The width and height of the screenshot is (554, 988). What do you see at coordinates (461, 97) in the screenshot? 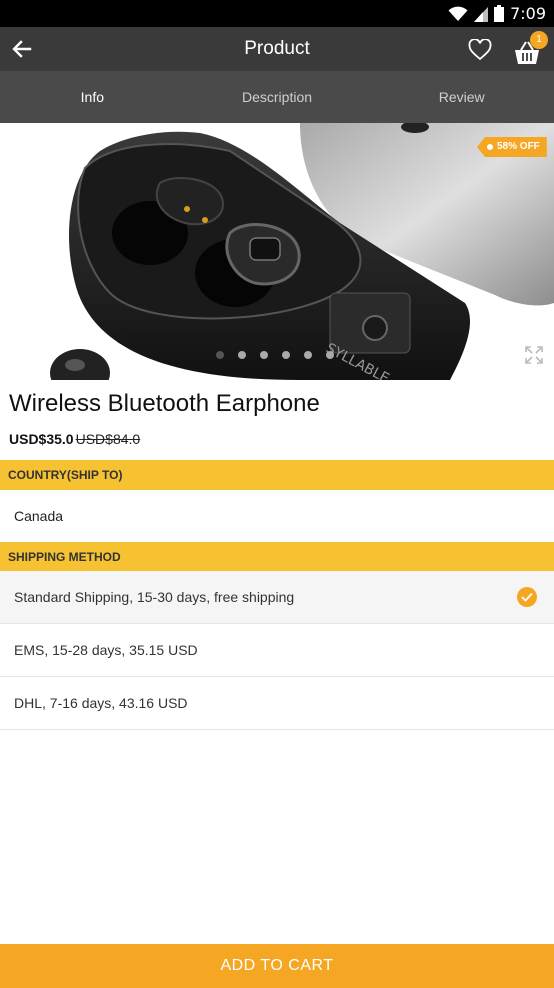
I see `tab-review: Review` at bounding box center [461, 97].